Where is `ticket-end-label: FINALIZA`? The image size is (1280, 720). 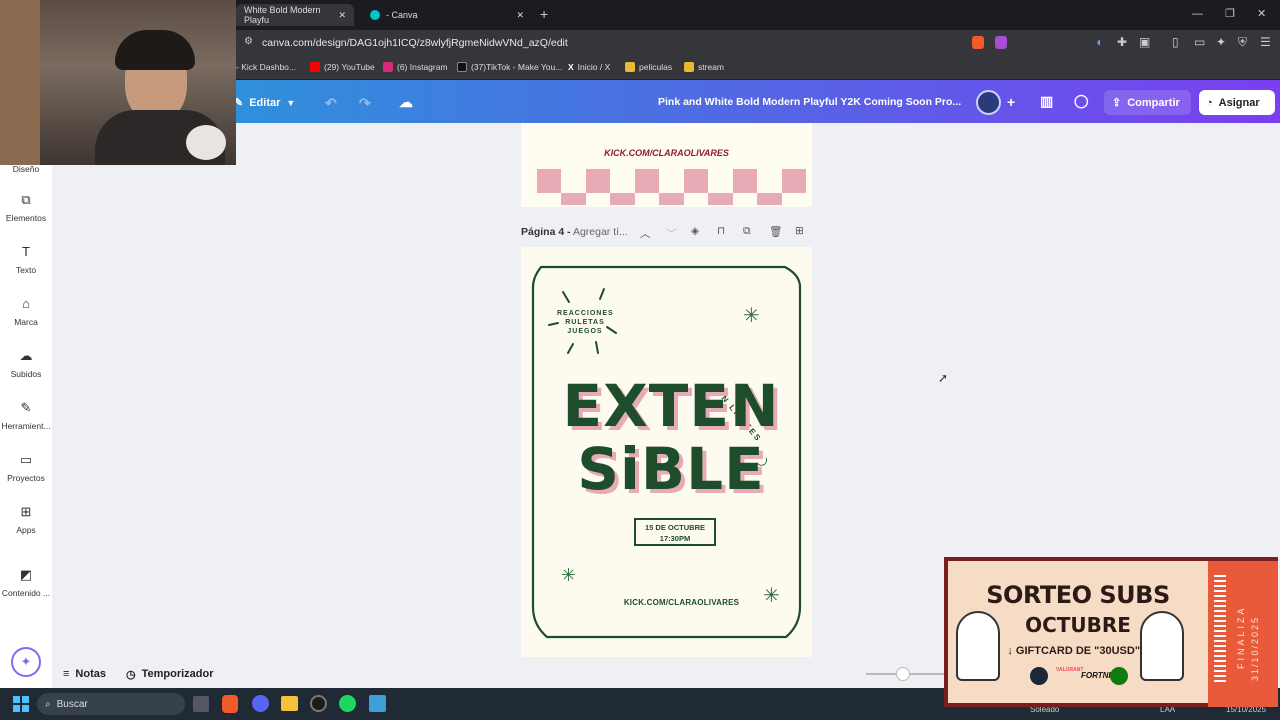
ticket-end-label: FINALIZA is located at coordinates (1241, 637).